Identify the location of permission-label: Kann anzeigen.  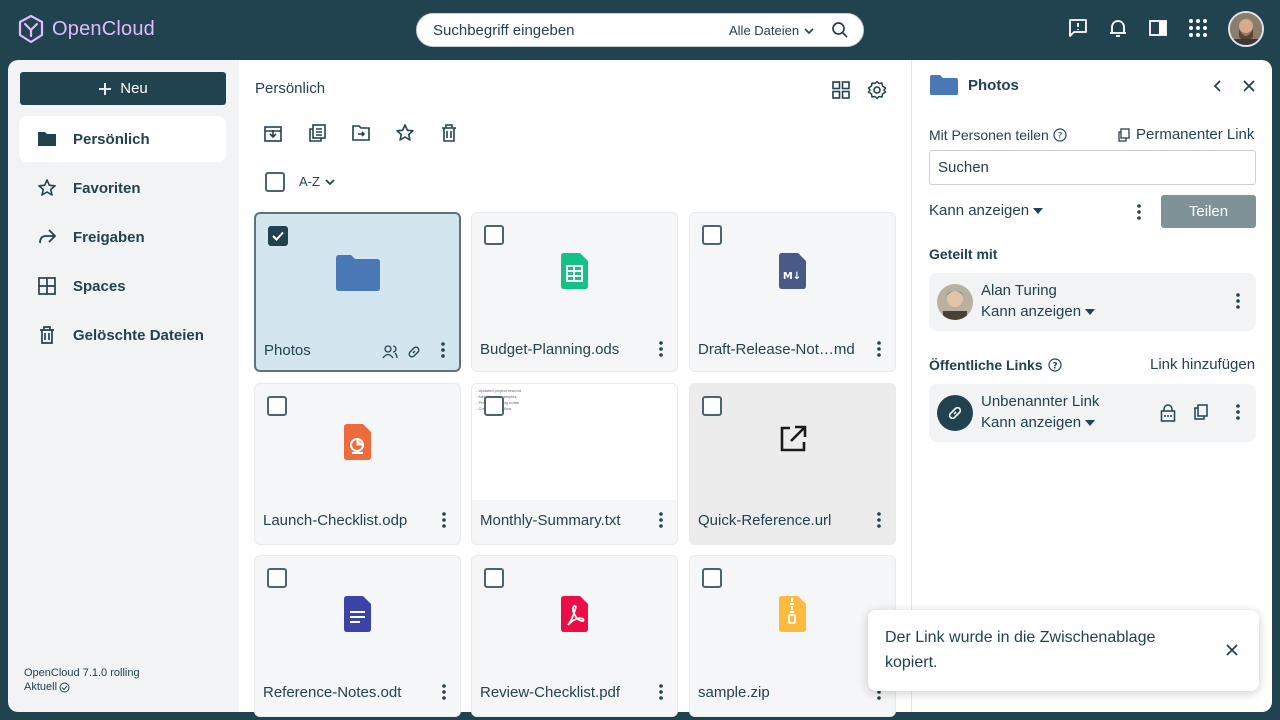
(979, 210).